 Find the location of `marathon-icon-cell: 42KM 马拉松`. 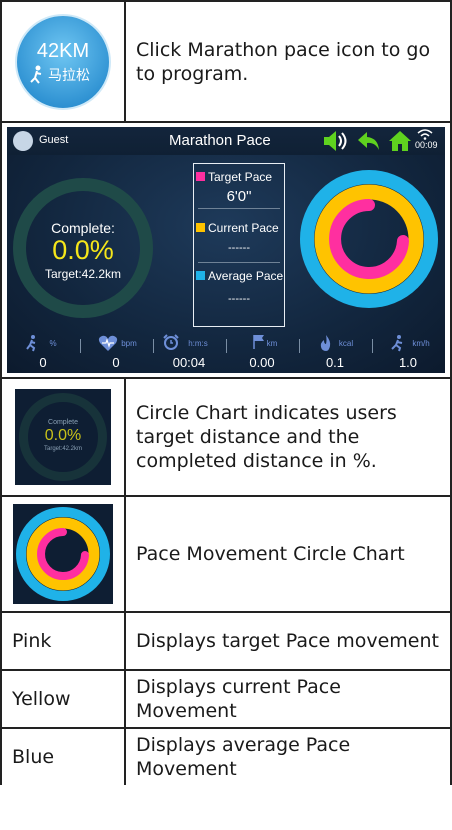

marathon-icon-cell: 42KM 马拉松 is located at coordinates (63, 61).